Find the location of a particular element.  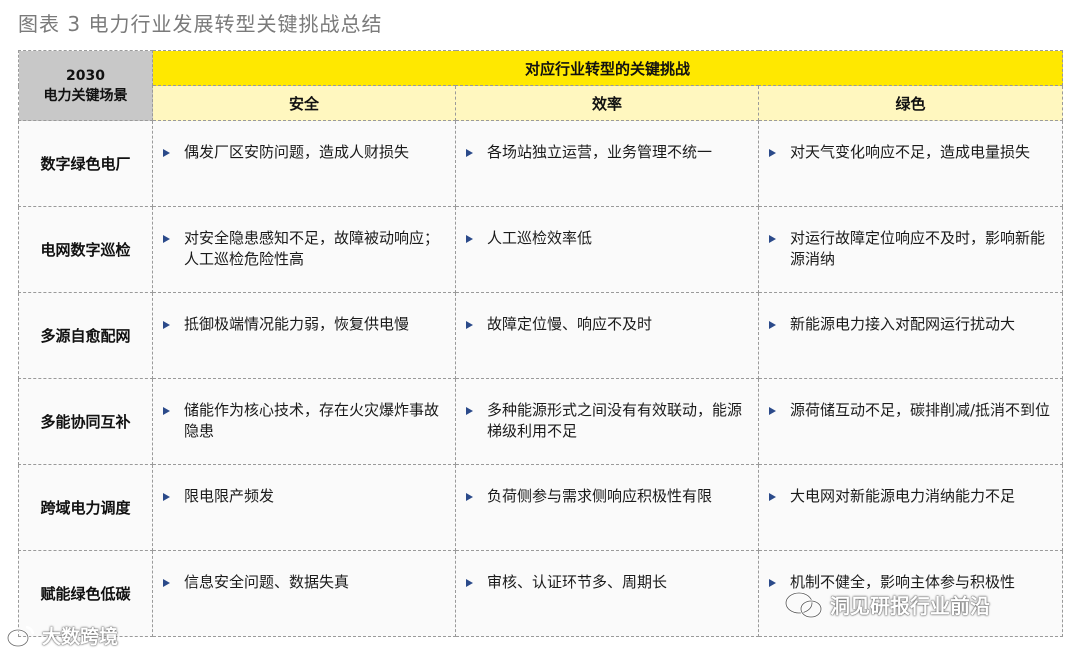

weibo-icon is located at coordinates (20, 636).